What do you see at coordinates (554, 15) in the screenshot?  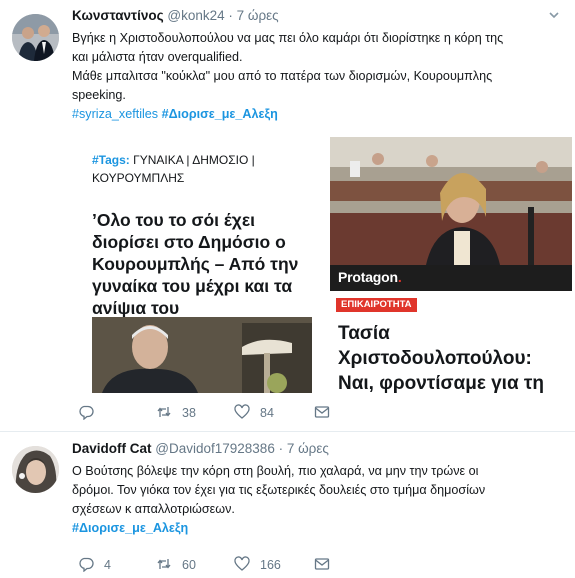 I see `chevron-down-icon` at bounding box center [554, 15].